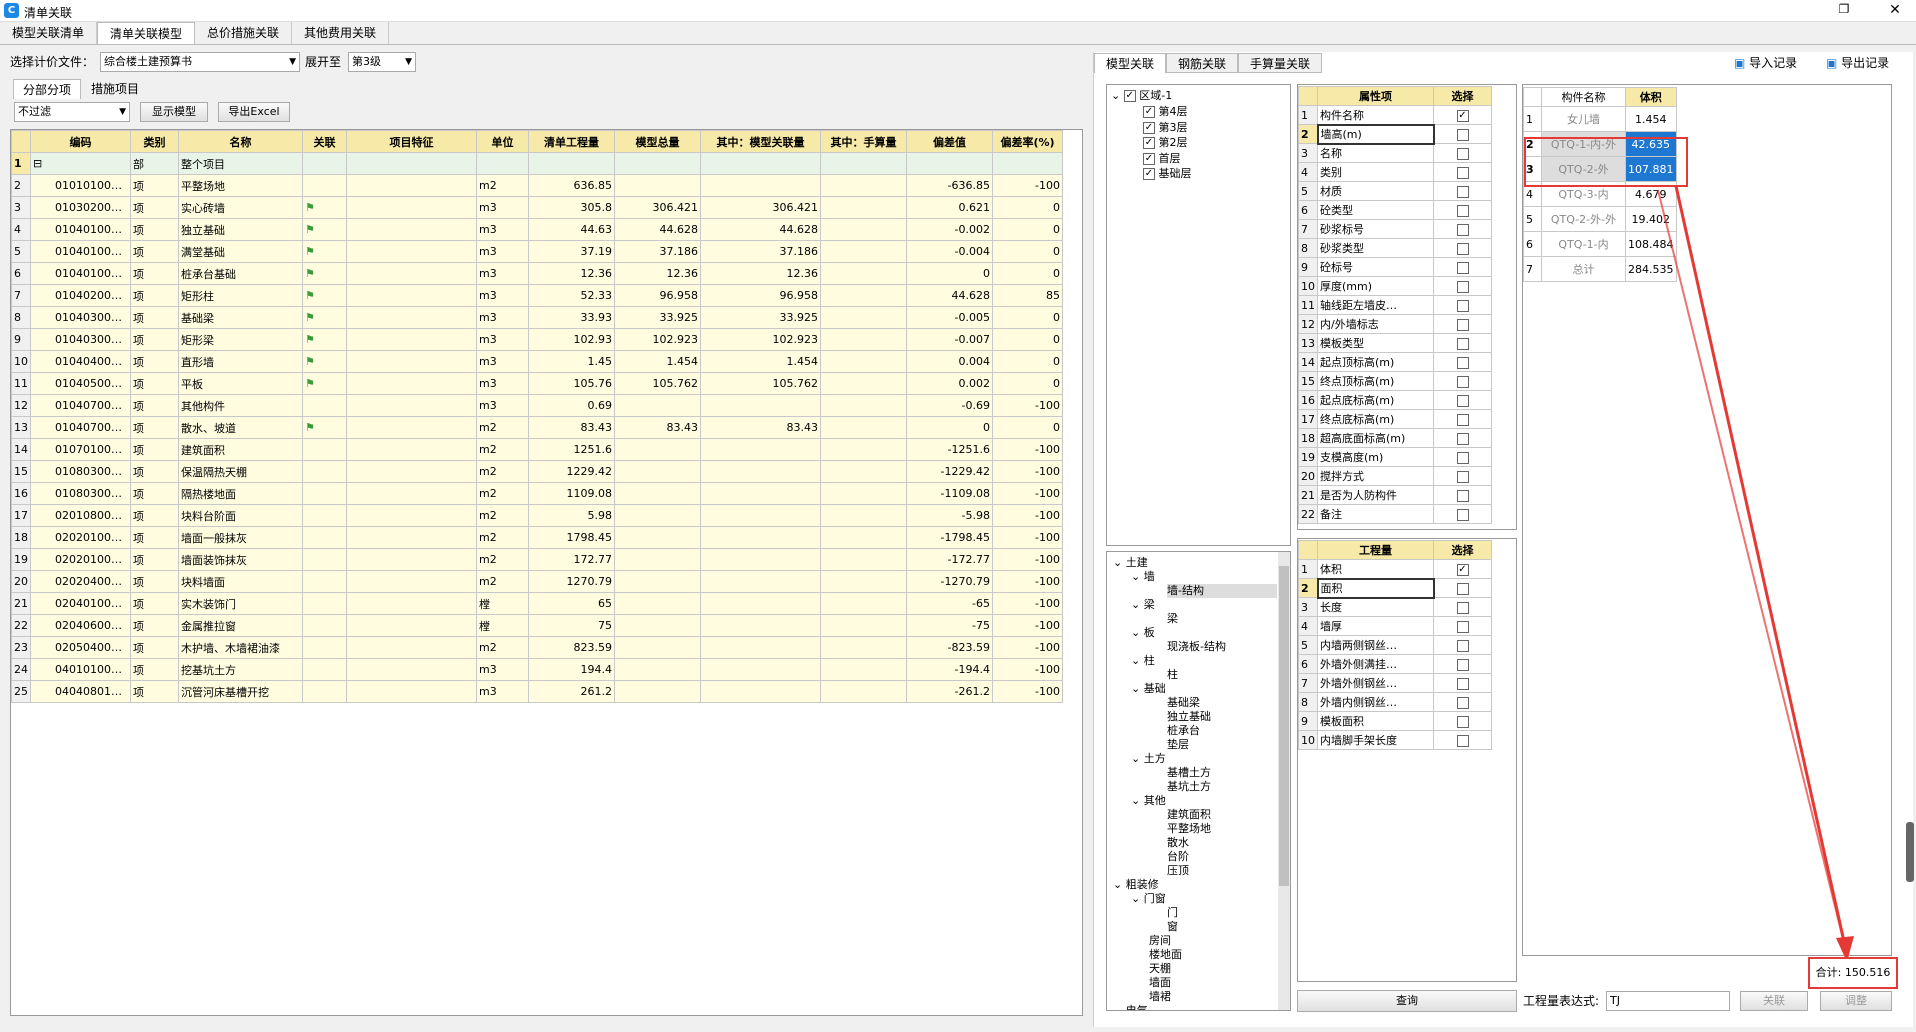  Describe the element at coordinates (1196, 647) in the screenshot. I see `type-tree-item: 现浇板-结构` at that location.